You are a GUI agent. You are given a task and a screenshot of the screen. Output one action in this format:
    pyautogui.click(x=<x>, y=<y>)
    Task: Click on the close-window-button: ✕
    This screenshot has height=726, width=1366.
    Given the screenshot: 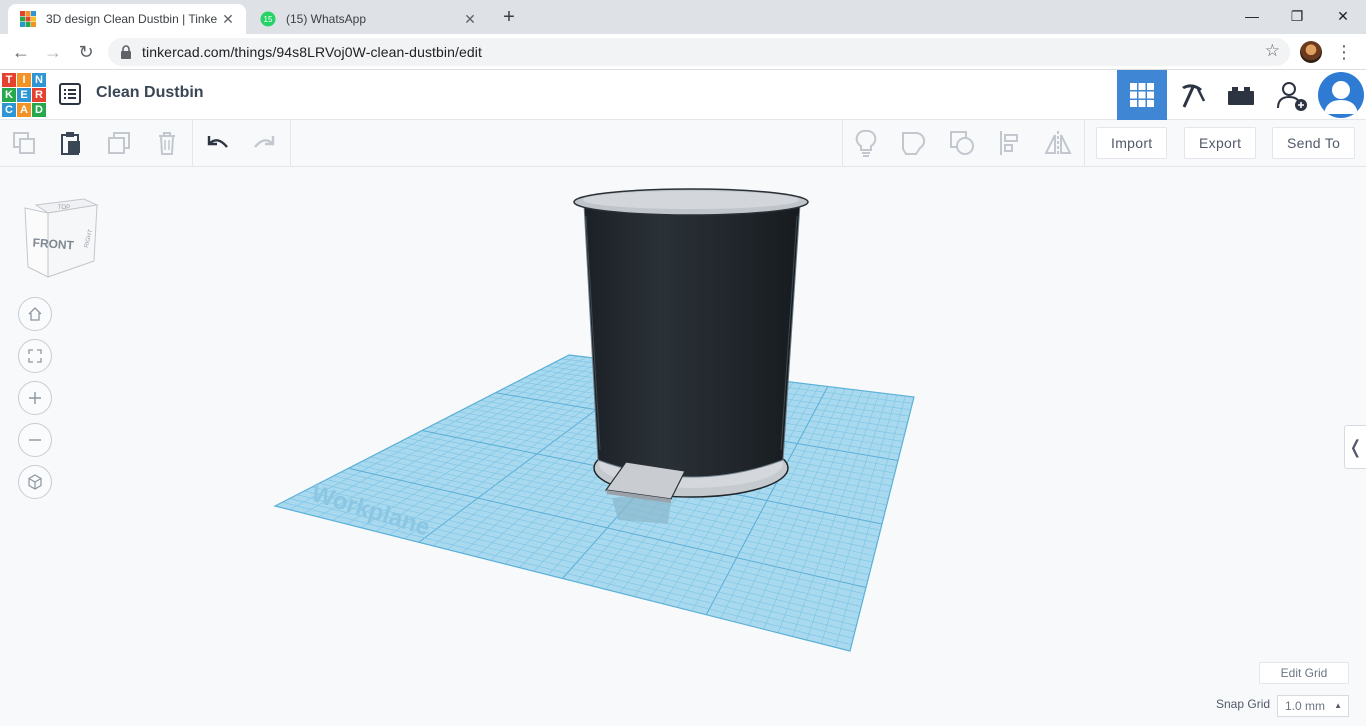 What is the action you would take?
    pyautogui.click(x=1343, y=16)
    